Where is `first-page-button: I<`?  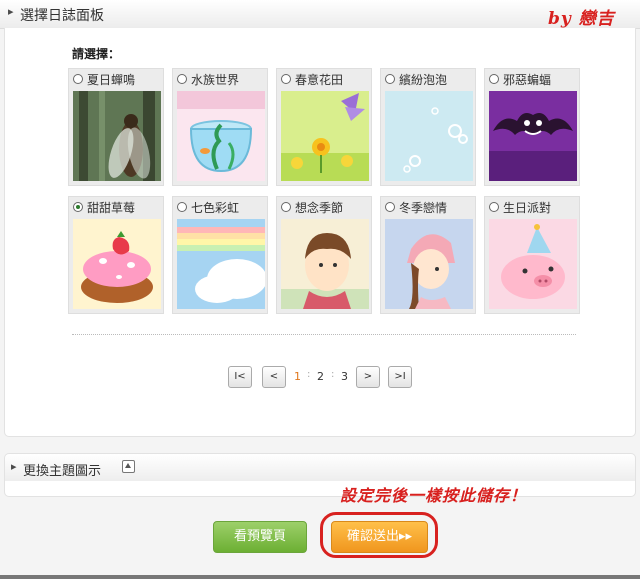
first-page-button: I< is located at coordinates (240, 377).